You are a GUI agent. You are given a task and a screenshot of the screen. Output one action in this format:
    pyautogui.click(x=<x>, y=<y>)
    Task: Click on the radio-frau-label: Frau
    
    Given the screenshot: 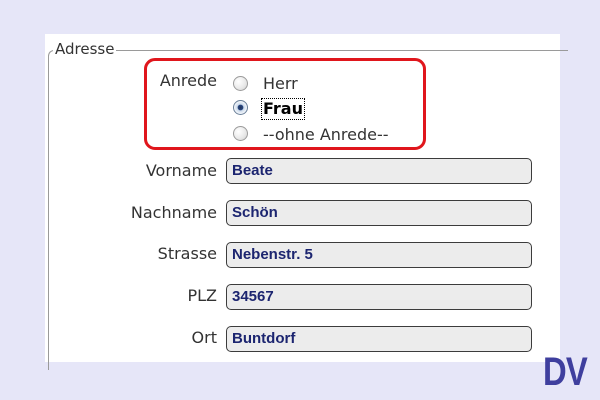 What is the action you would take?
    pyautogui.click(x=283, y=109)
    